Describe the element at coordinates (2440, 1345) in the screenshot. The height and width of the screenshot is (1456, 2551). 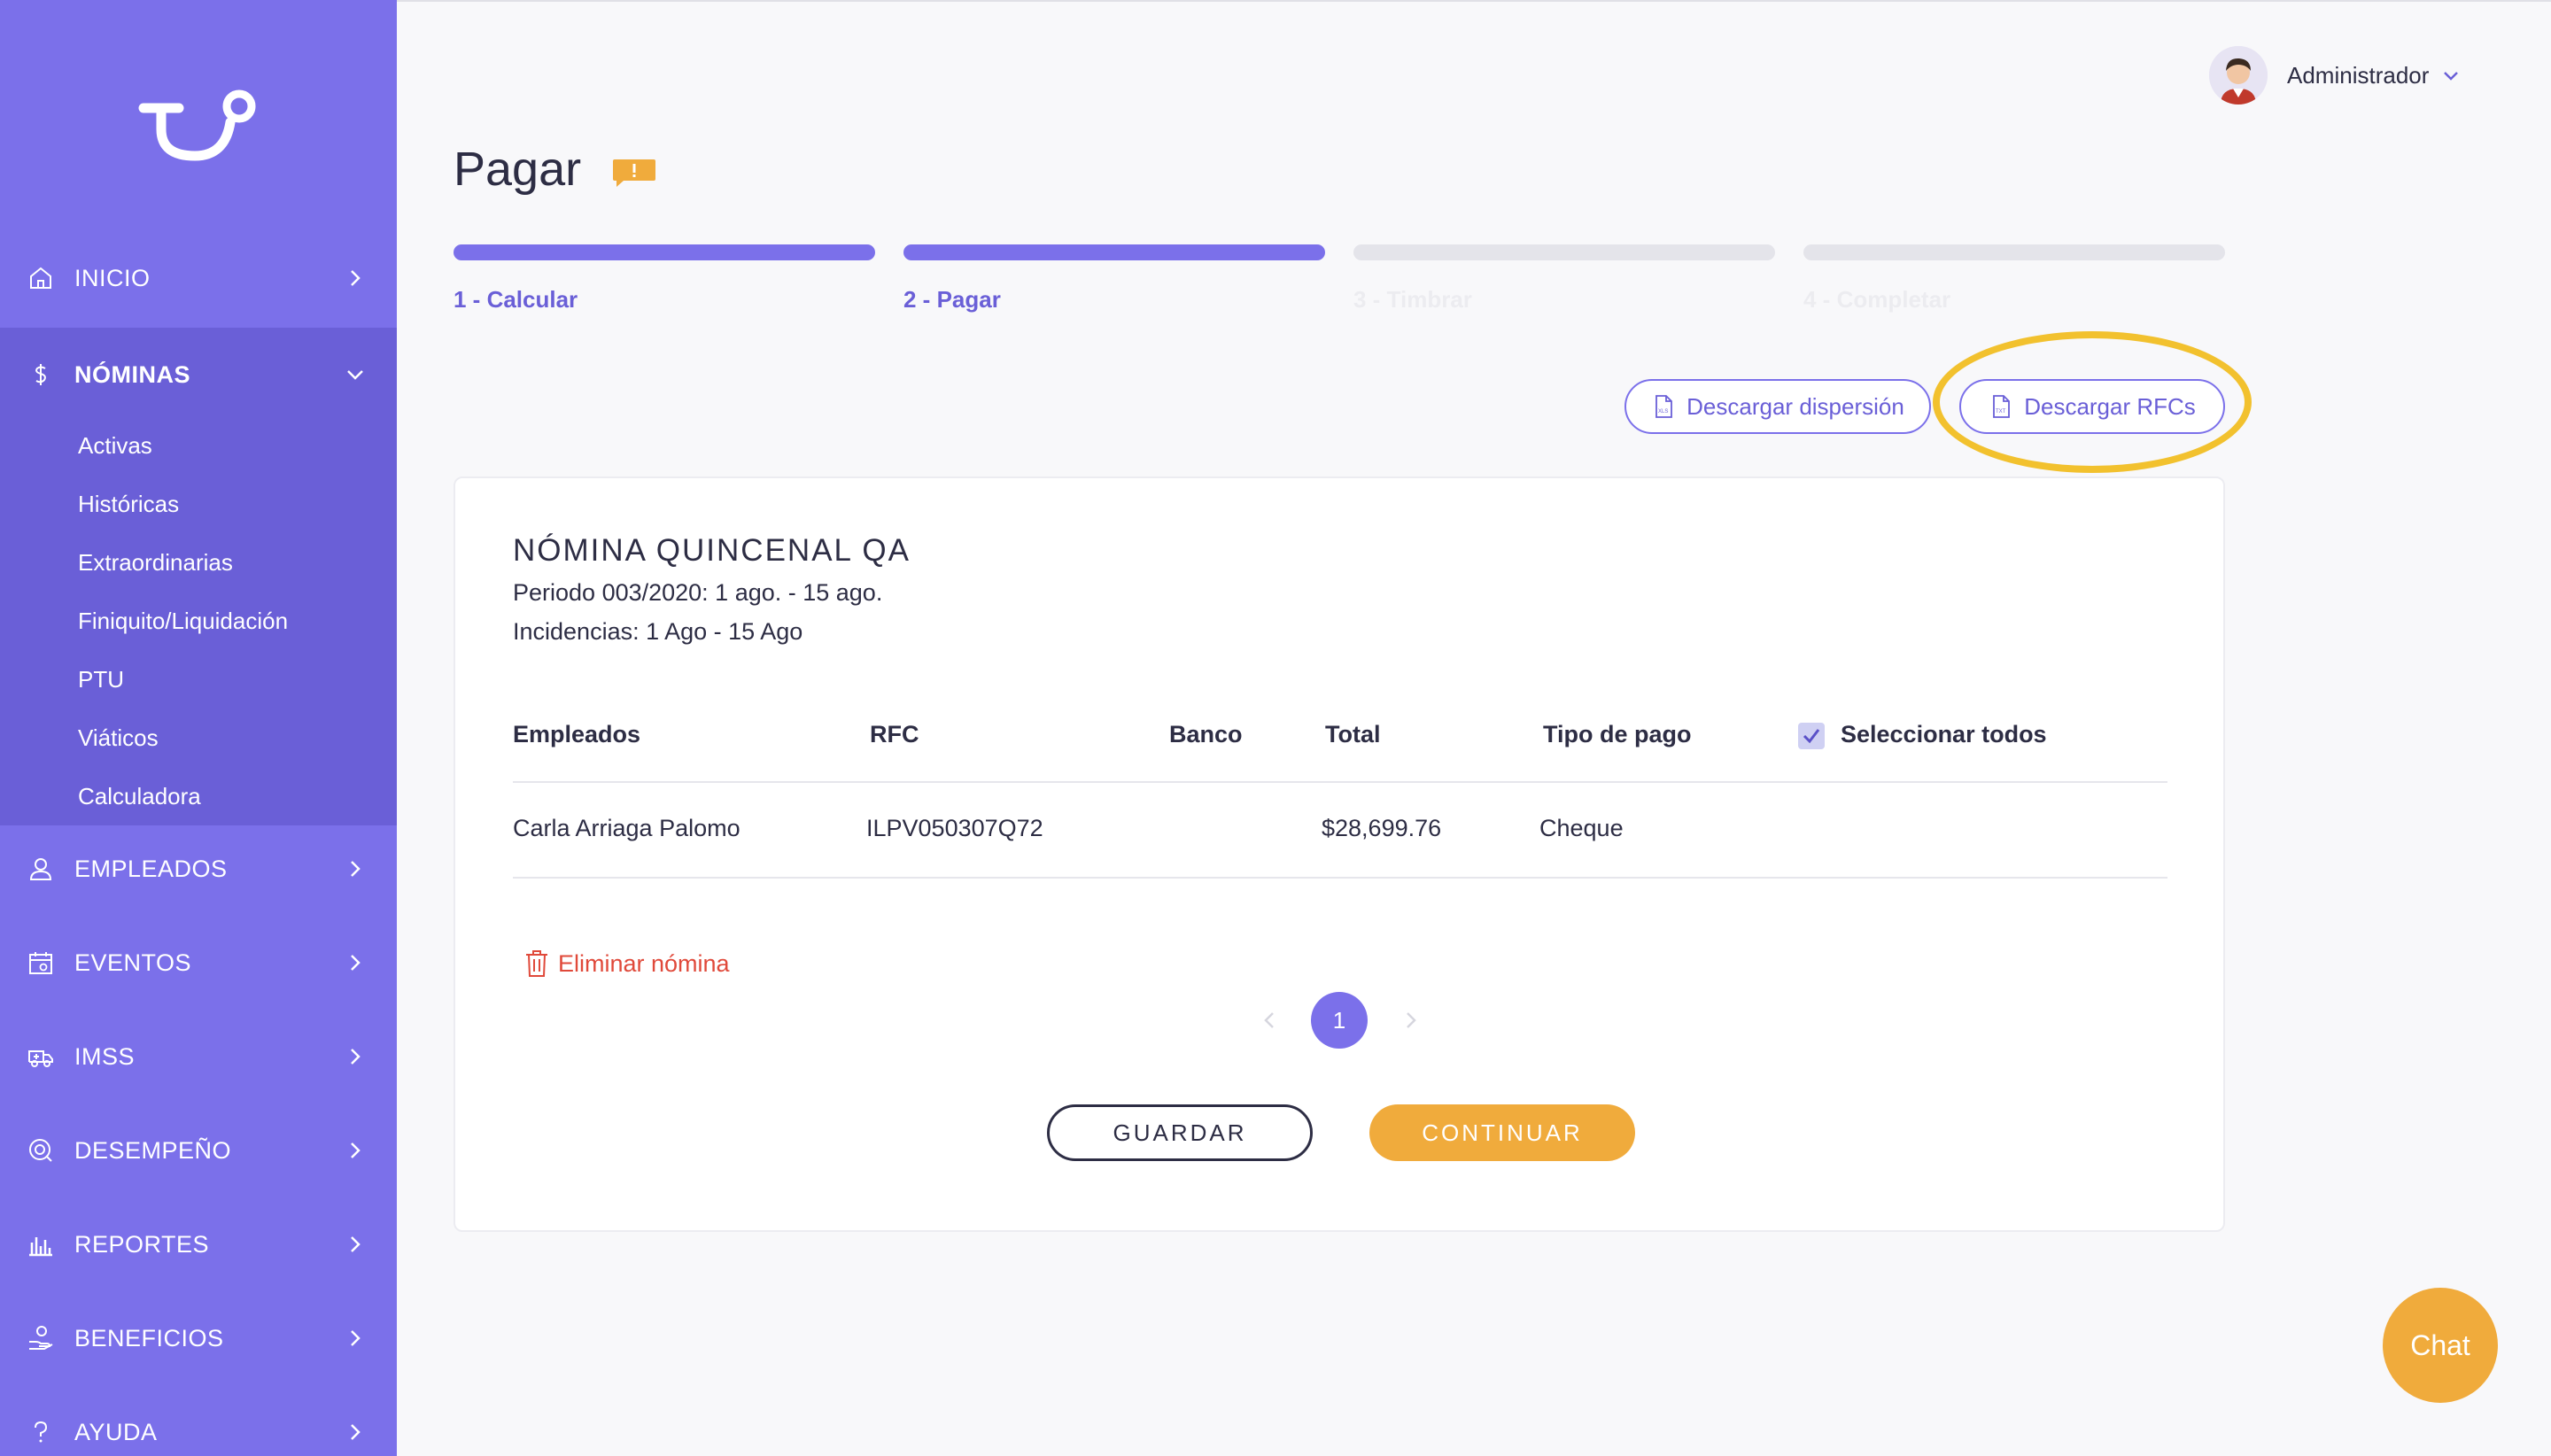
I see `chat-button: Chat` at that location.